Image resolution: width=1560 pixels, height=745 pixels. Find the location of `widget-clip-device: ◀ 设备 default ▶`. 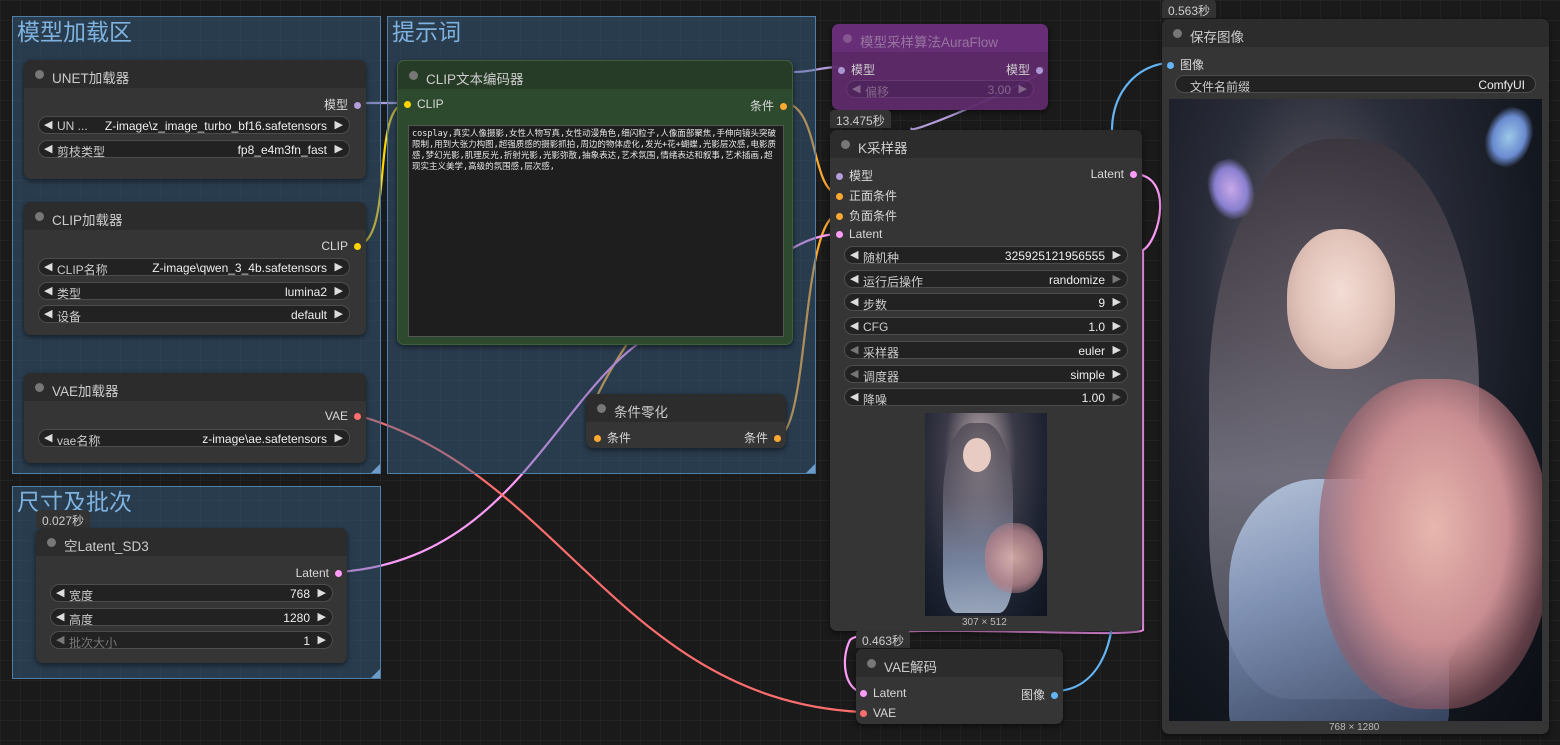

widget-clip-device: ◀ 设备 default ▶ is located at coordinates (194, 314).